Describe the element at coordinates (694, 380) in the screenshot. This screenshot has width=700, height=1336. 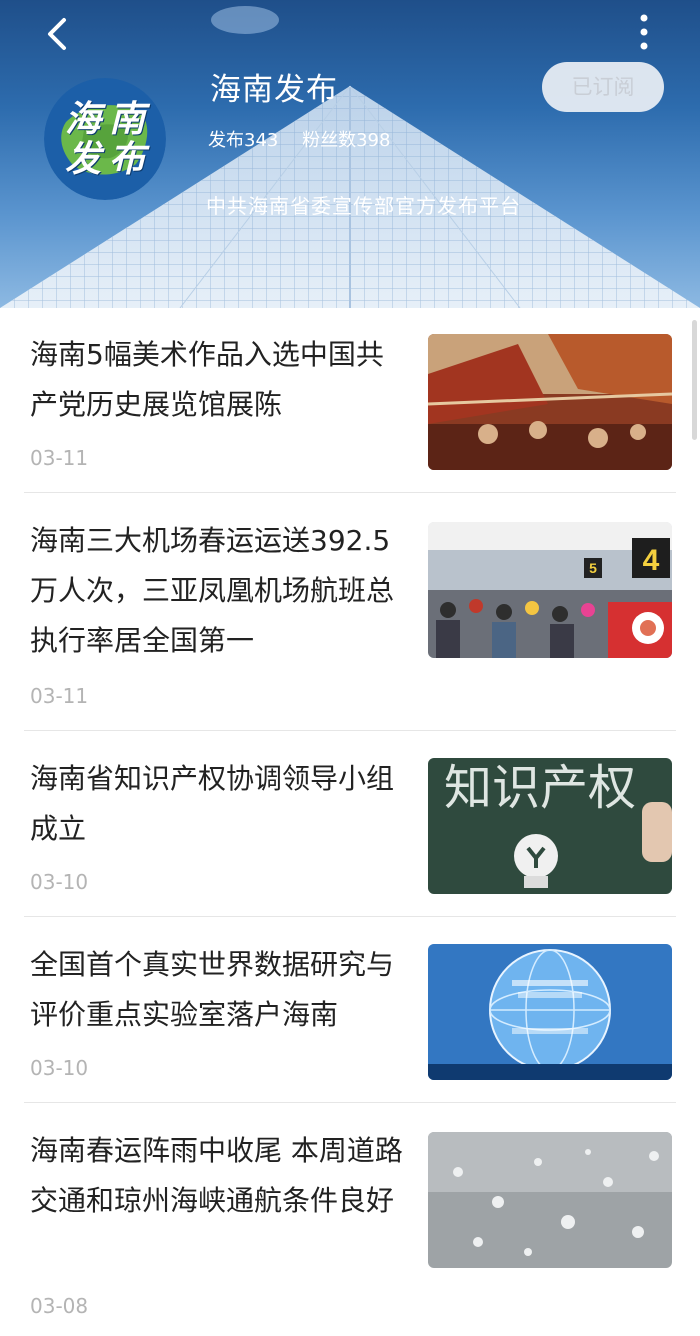
I see `scrollbar` at that location.